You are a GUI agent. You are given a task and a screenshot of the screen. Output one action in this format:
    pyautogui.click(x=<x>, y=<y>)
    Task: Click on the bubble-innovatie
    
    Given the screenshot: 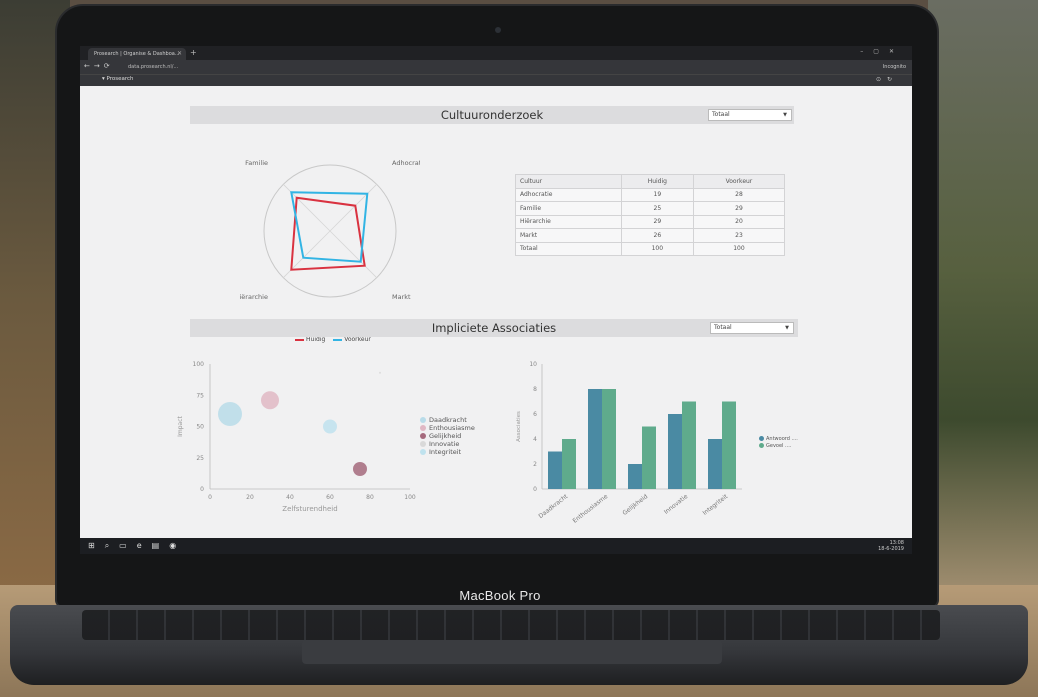 What is the action you would take?
    pyautogui.click(x=380, y=372)
    